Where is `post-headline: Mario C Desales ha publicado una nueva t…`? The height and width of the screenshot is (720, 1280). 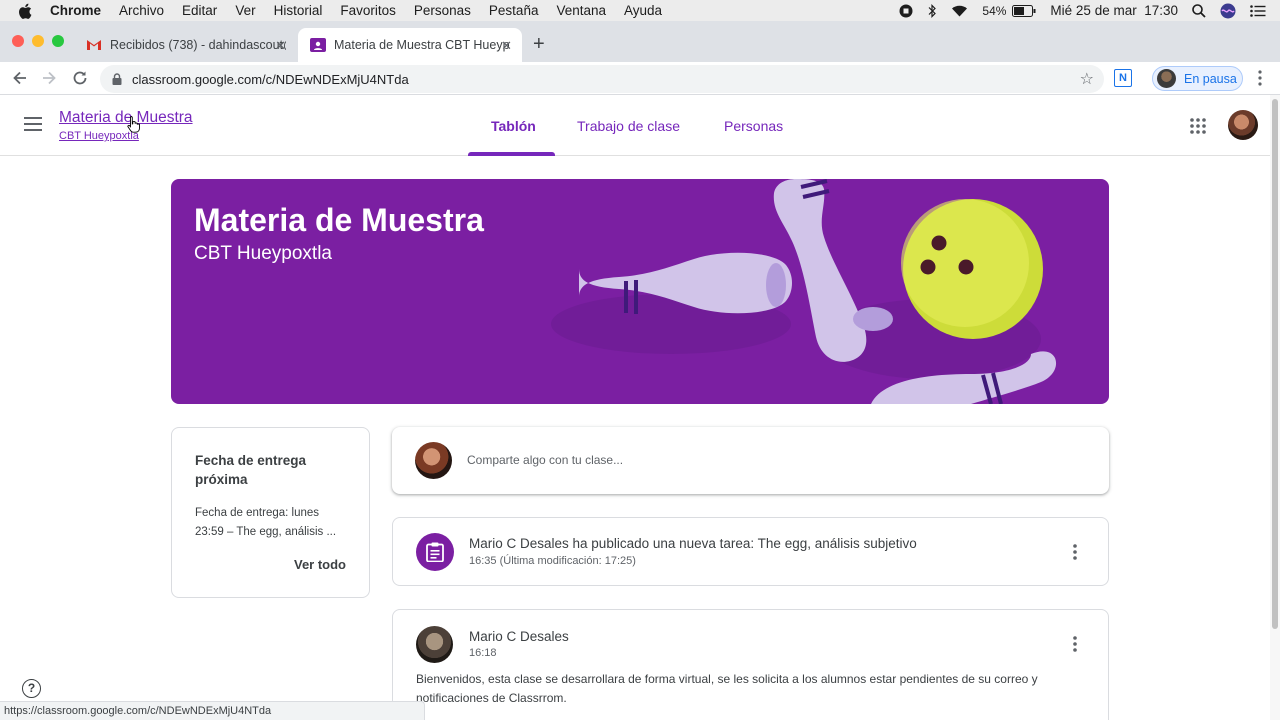
post-headline: Mario C Desales ha publicado una nueva t… is located at coordinates (693, 543).